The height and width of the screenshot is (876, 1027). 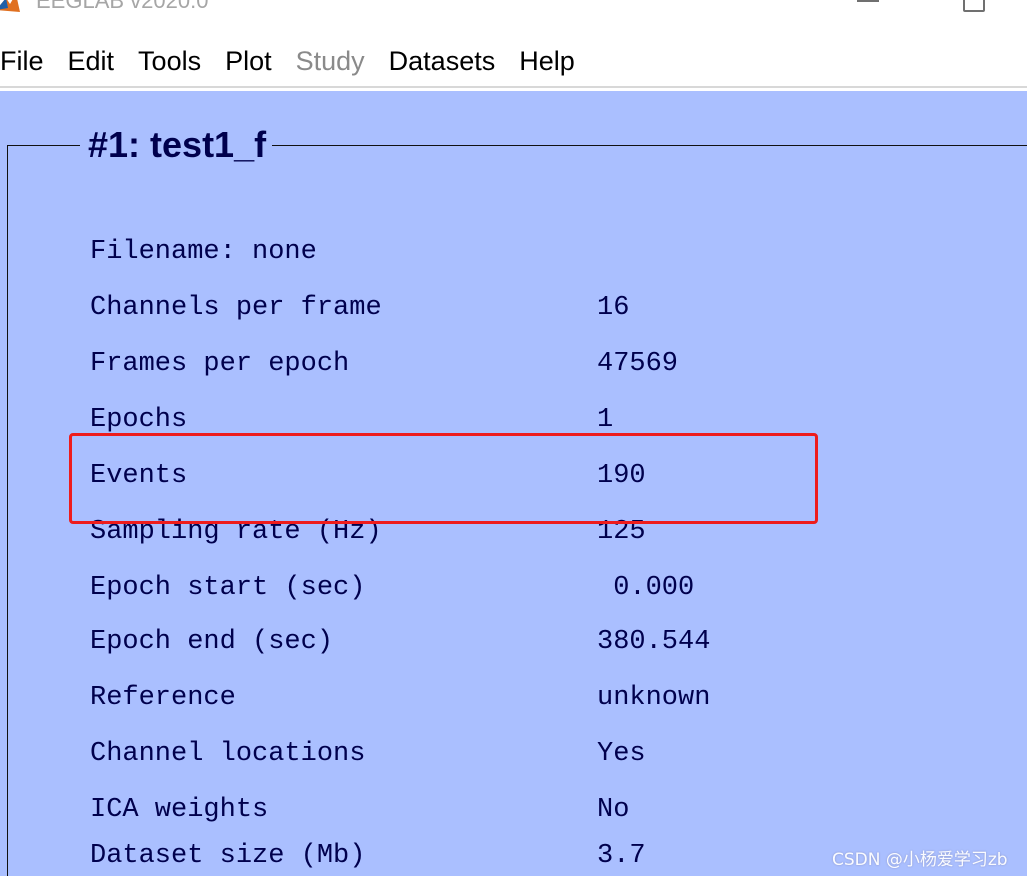 I want to click on info-row-channels: Channels per frame 16, so click(x=470, y=308).